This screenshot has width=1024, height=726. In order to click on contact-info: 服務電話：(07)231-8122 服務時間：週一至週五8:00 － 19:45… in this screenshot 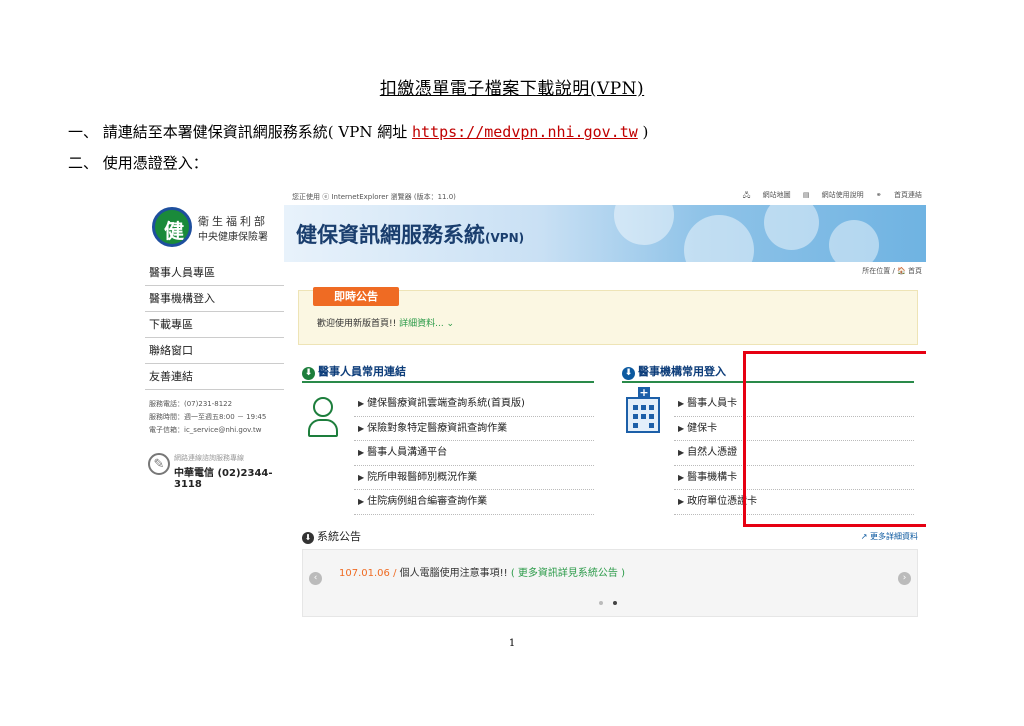, I will do `click(207, 417)`.